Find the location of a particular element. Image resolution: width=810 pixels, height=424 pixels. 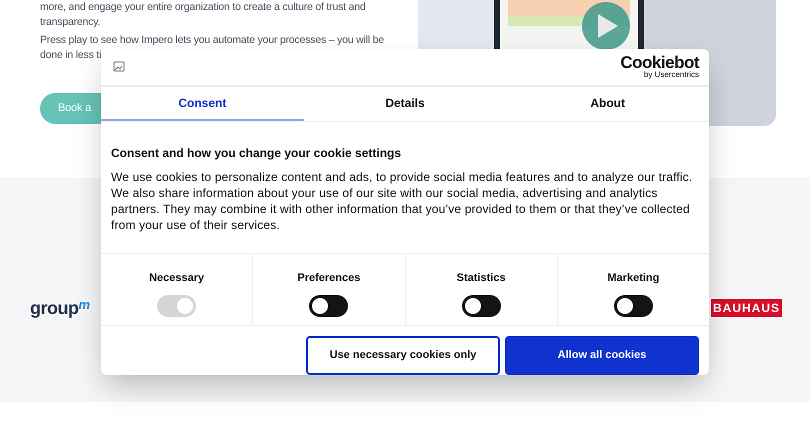

dialog-heading: Consent and how you change your cookie settings is located at coordinates (256, 153).